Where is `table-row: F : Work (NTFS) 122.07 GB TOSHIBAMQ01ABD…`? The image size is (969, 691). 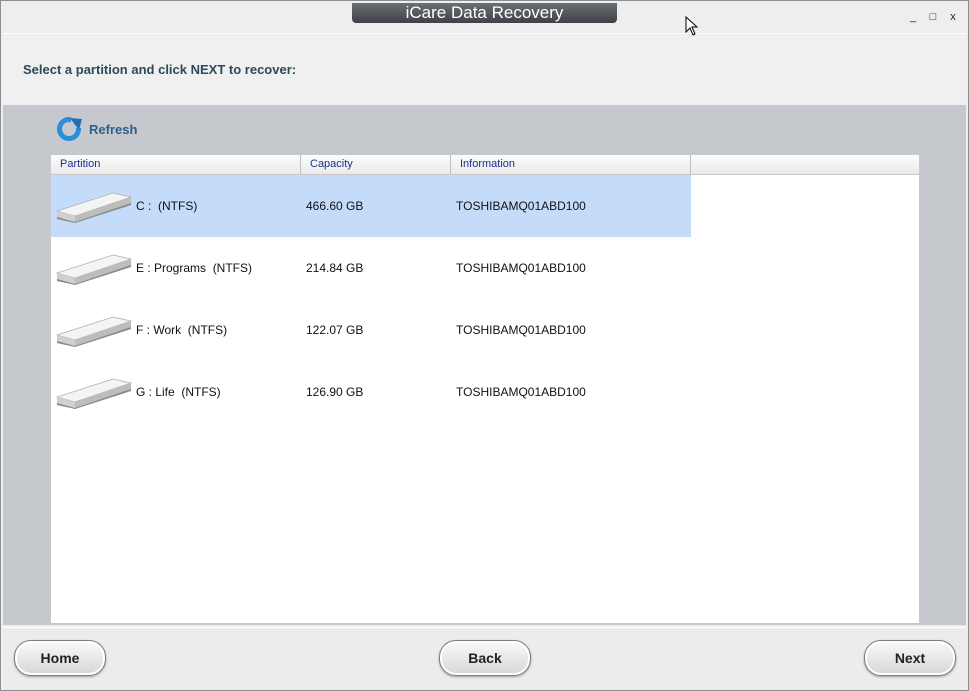 table-row: F : Work (NTFS) 122.07 GB TOSHIBAMQ01ABD… is located at coordinates (371, 330).